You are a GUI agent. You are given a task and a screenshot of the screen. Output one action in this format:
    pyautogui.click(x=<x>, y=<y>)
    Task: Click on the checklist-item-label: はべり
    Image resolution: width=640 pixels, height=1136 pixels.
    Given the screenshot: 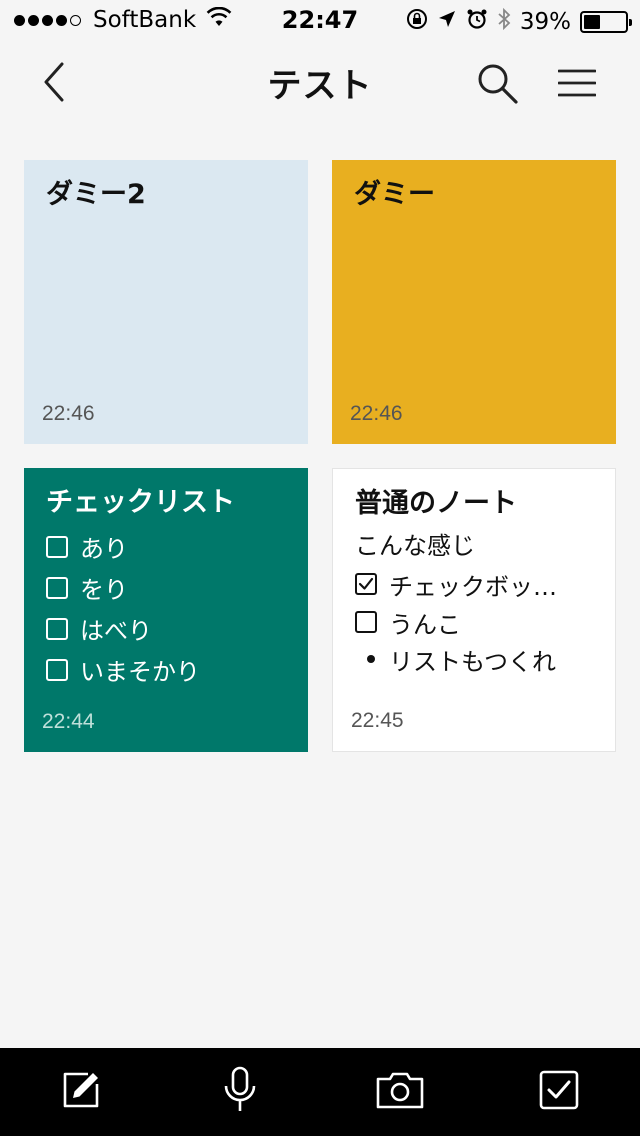 What is the action you would take?
    pyautogui.click(x=116, y=631)
    